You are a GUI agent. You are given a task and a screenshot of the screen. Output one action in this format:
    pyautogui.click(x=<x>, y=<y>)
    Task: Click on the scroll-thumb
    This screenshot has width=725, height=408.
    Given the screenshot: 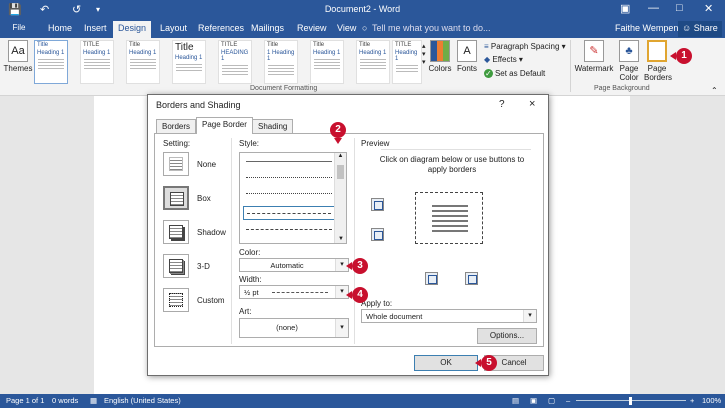 What is the action you would take?
    pyautogui.click(x=340, y=172)
    